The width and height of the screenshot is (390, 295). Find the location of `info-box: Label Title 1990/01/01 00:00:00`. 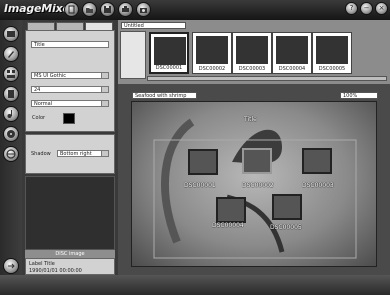

info-box: Label Title 1990/01/01 00:00:00 is located at coordinates (70, 266).